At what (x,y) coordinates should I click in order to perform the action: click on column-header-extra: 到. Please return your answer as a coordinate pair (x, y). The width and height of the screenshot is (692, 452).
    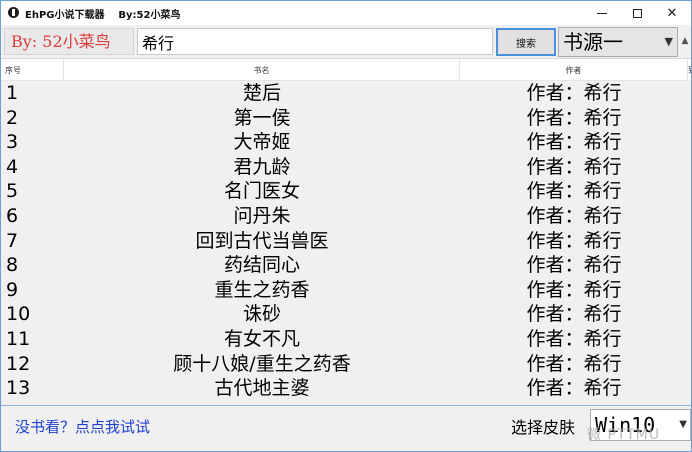
    Looking at the image, I should click on (689, 70).